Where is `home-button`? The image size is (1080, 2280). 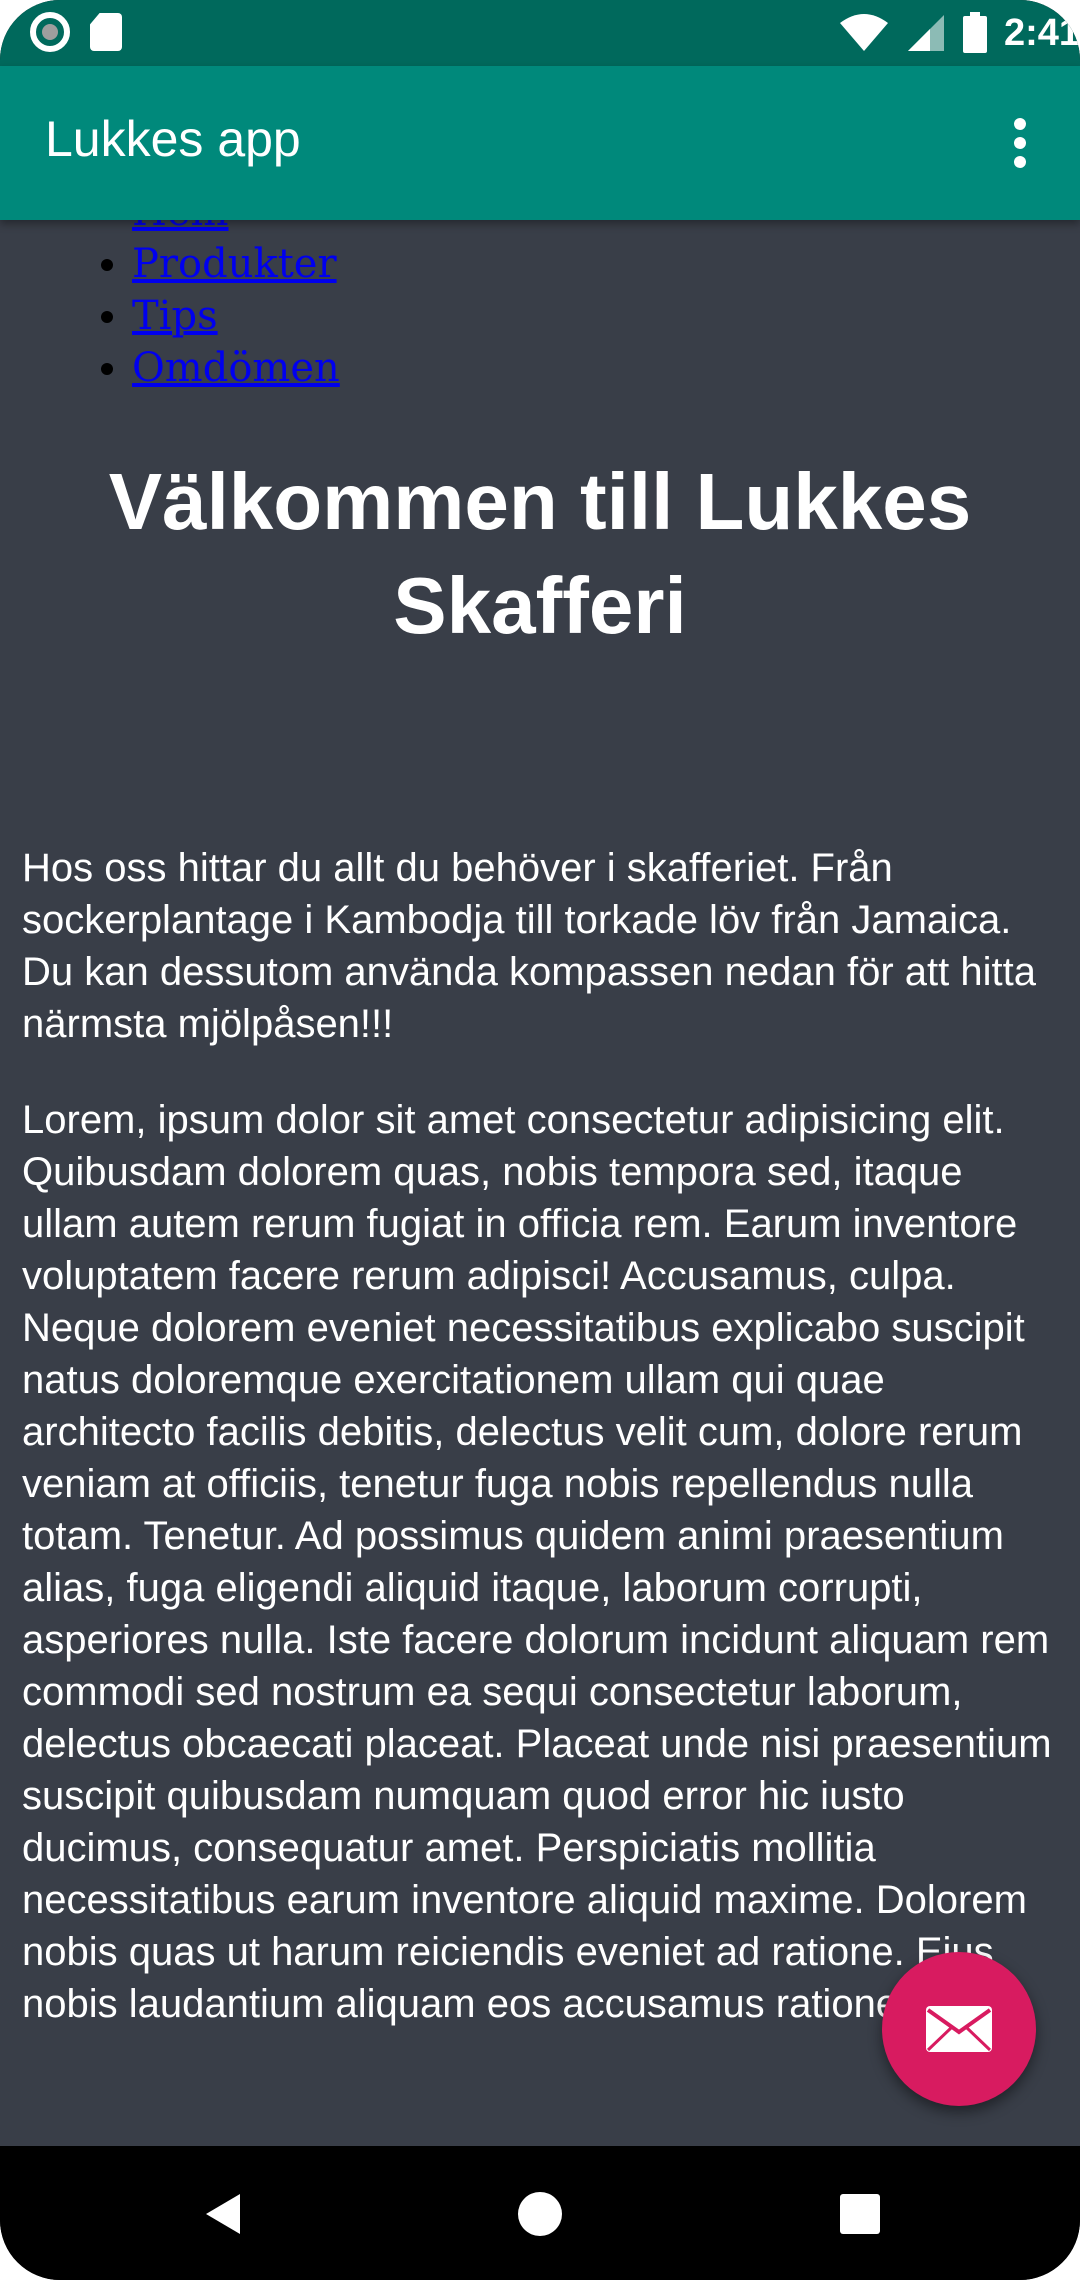
home-button is located at coordinates (540, 2214).